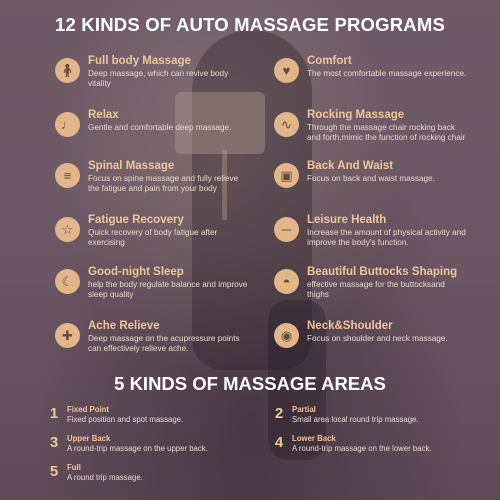  What do you see at coordinates (355, 419) in the screenshot?
I see `area-desc: Small area local round trip massage.` at bounding box center [355, 419].